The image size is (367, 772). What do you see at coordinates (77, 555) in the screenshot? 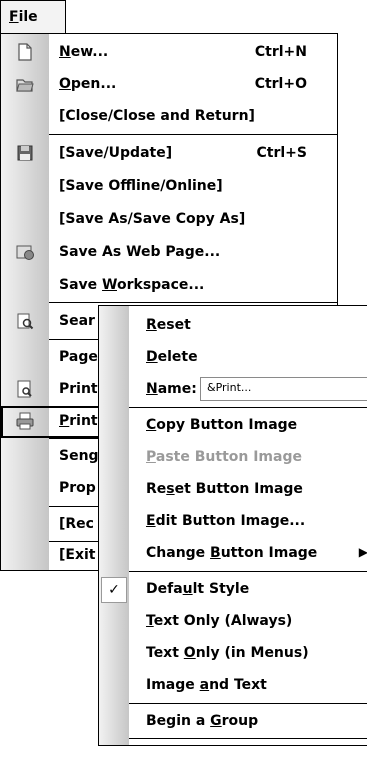
I see `menu-item-label: [Exit` at bounding box center [77, 555].